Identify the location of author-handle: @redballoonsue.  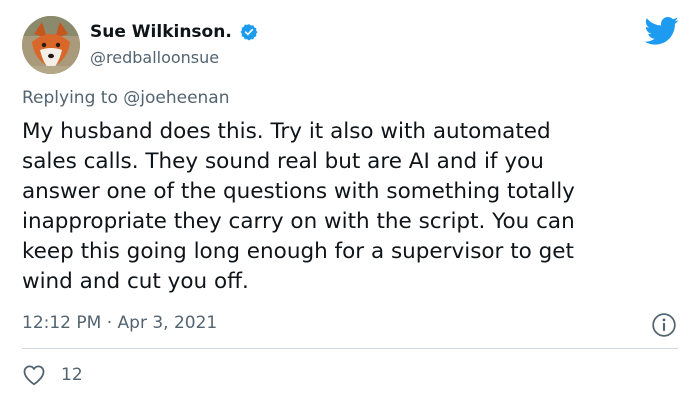
(154, 57).